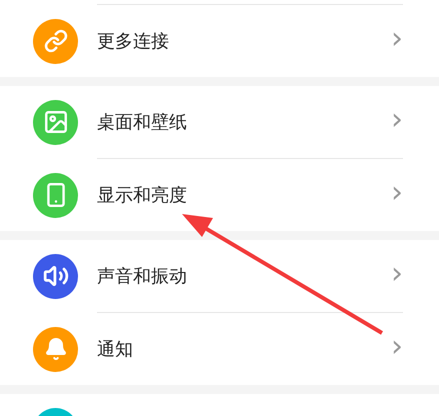 The height and width of the screenshot is (416, 439). What do you see at coordinates (142, 122) in the screenshot?
I see `item-label: 桌面和壁纸` at bounding box center [142, 122].